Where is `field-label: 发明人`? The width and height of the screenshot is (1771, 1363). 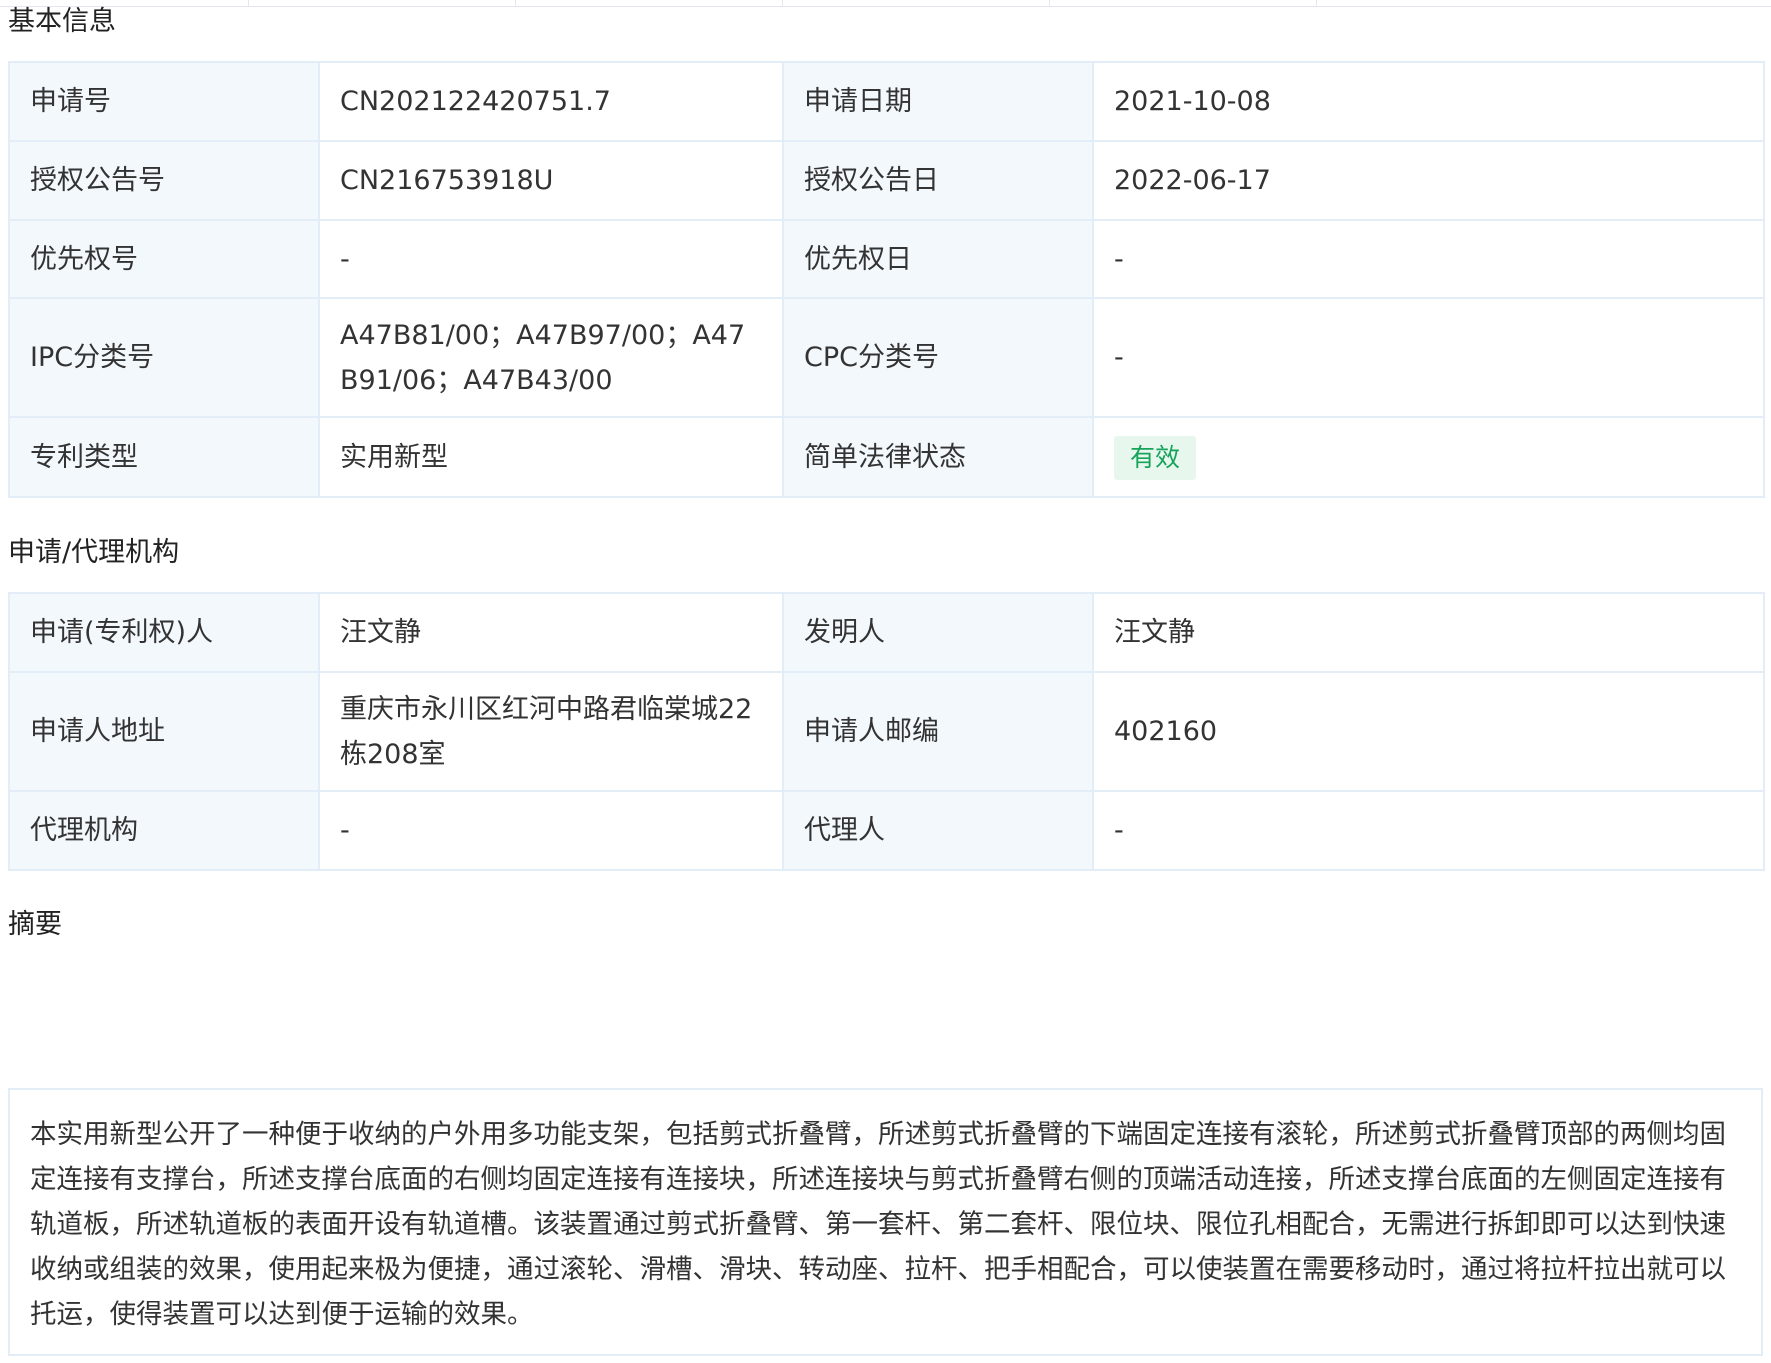 field-label: 发明人 is located at coordinates (938, 632).